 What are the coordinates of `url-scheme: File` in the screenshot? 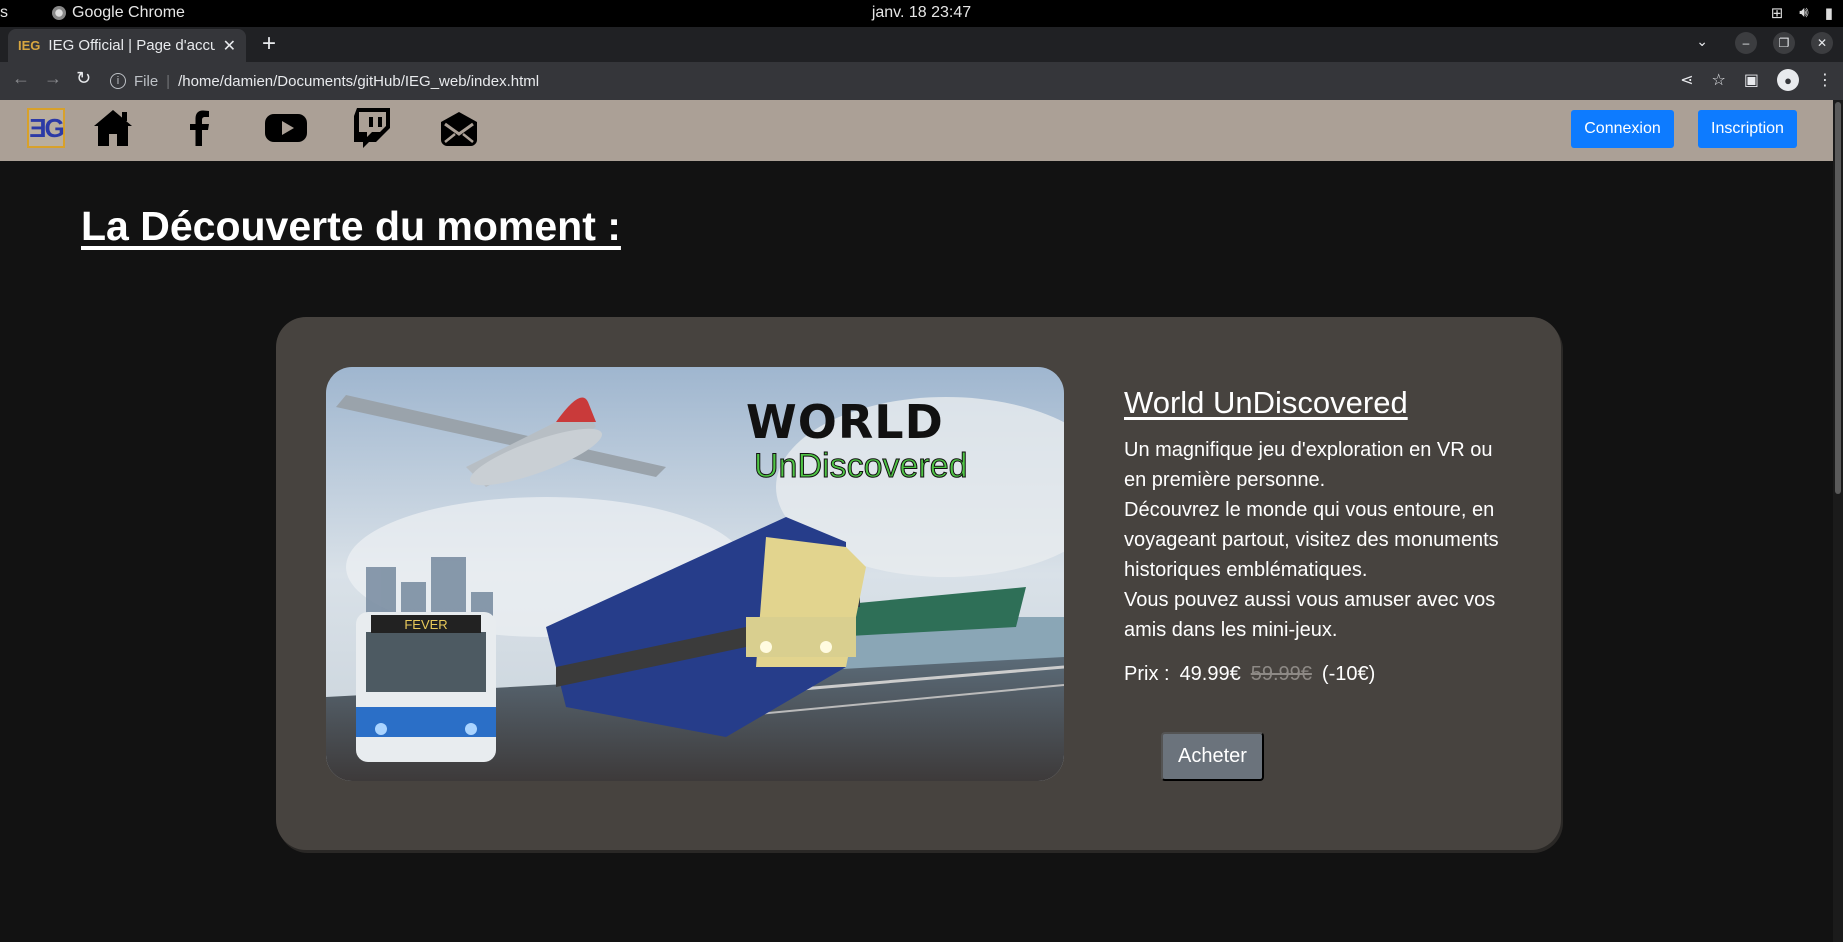 It's located at (146, 81).